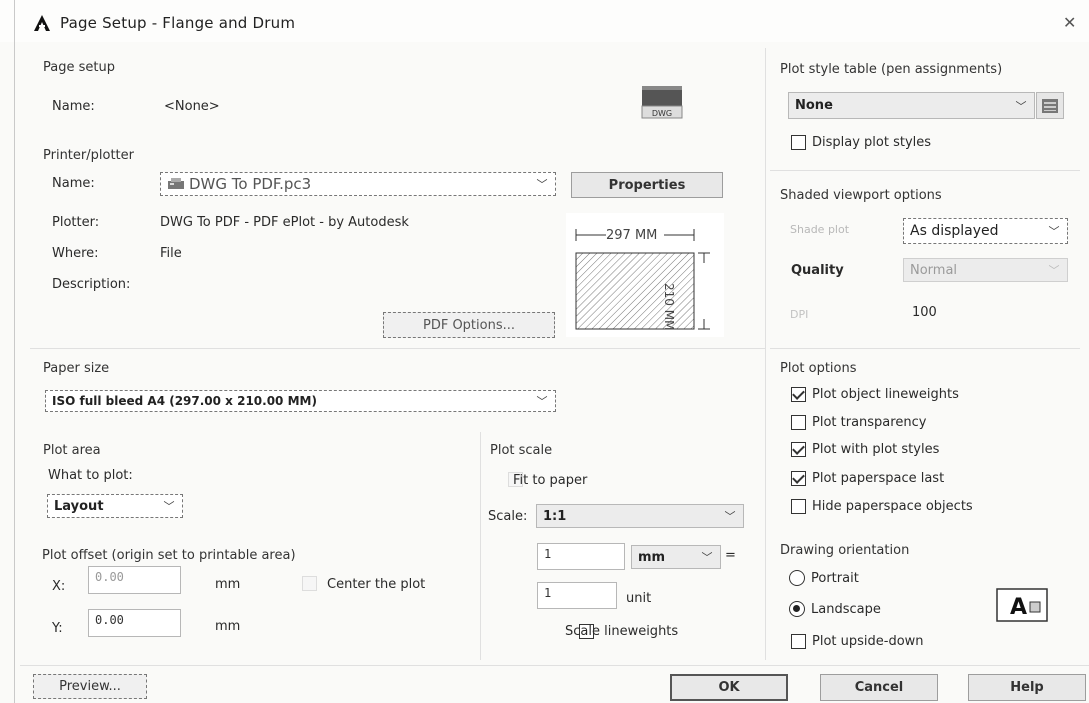  I want to click on portrait-radio, so click(797, 578).